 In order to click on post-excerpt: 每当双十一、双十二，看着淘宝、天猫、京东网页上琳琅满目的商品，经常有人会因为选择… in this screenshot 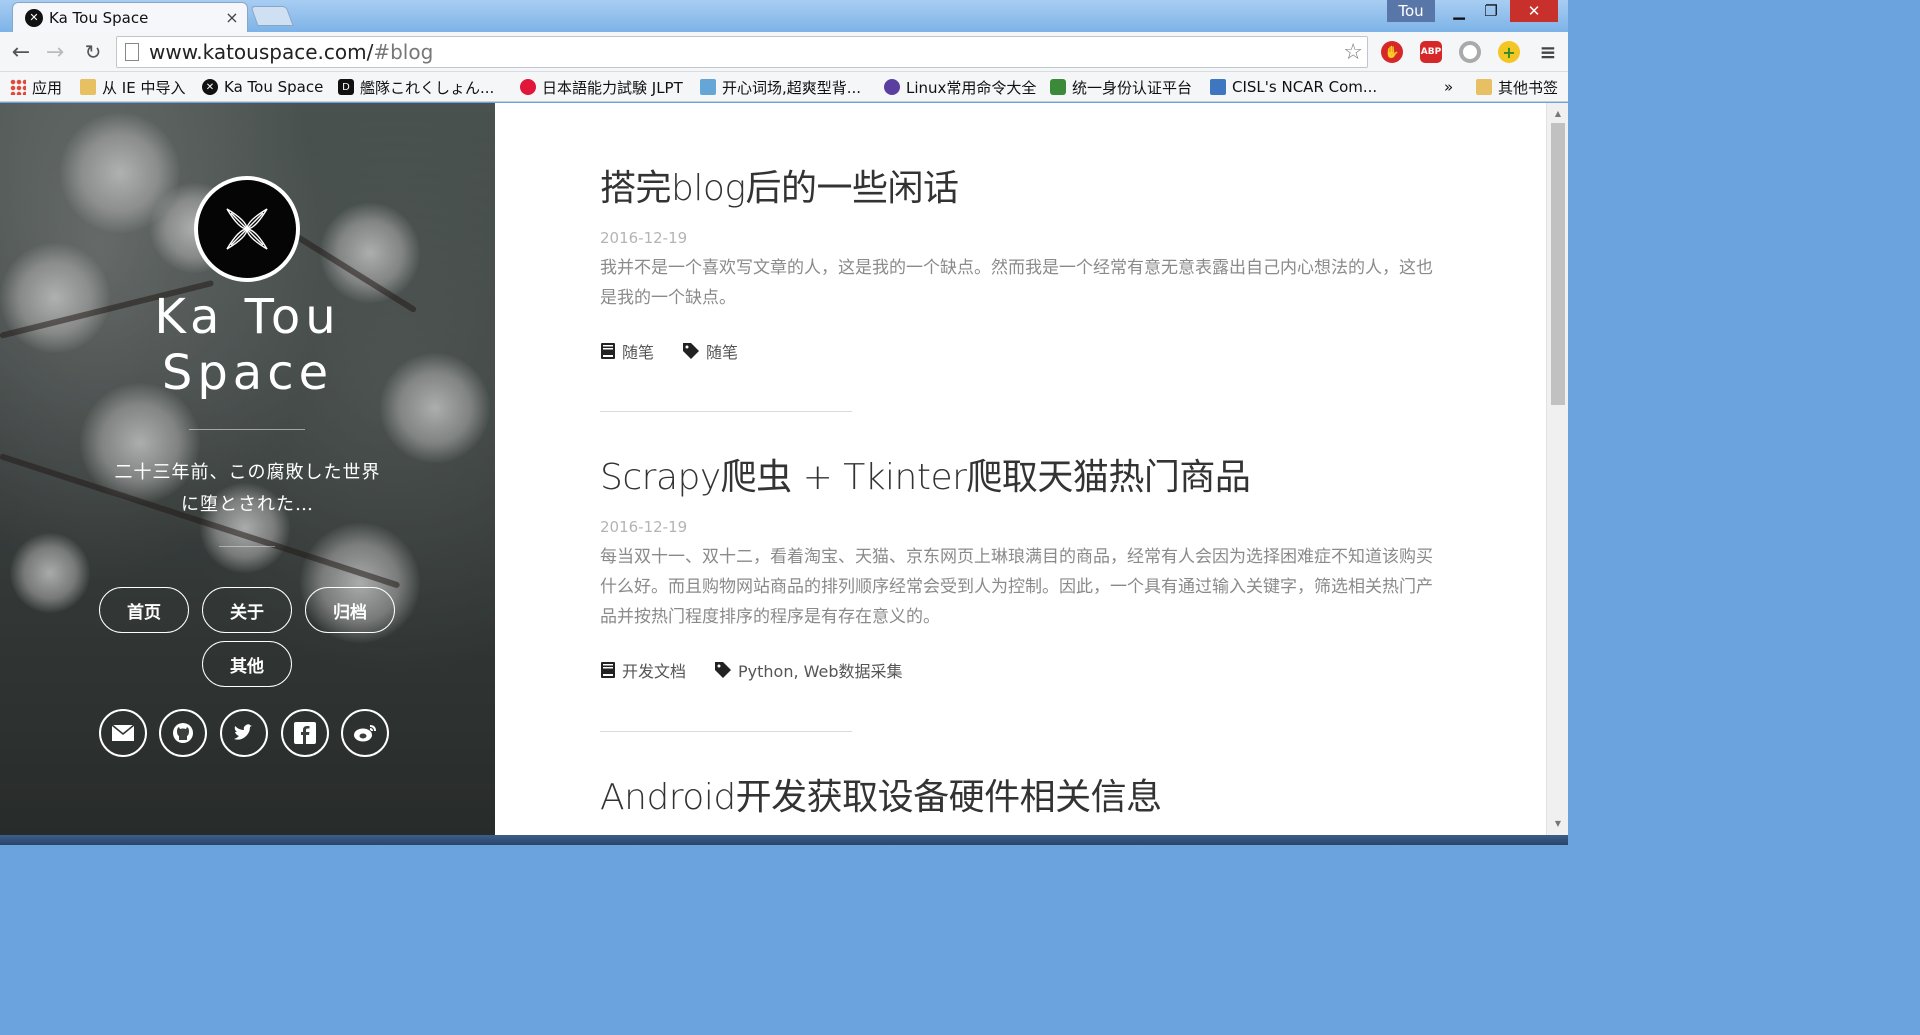, I will do `click(1016, 587)`.